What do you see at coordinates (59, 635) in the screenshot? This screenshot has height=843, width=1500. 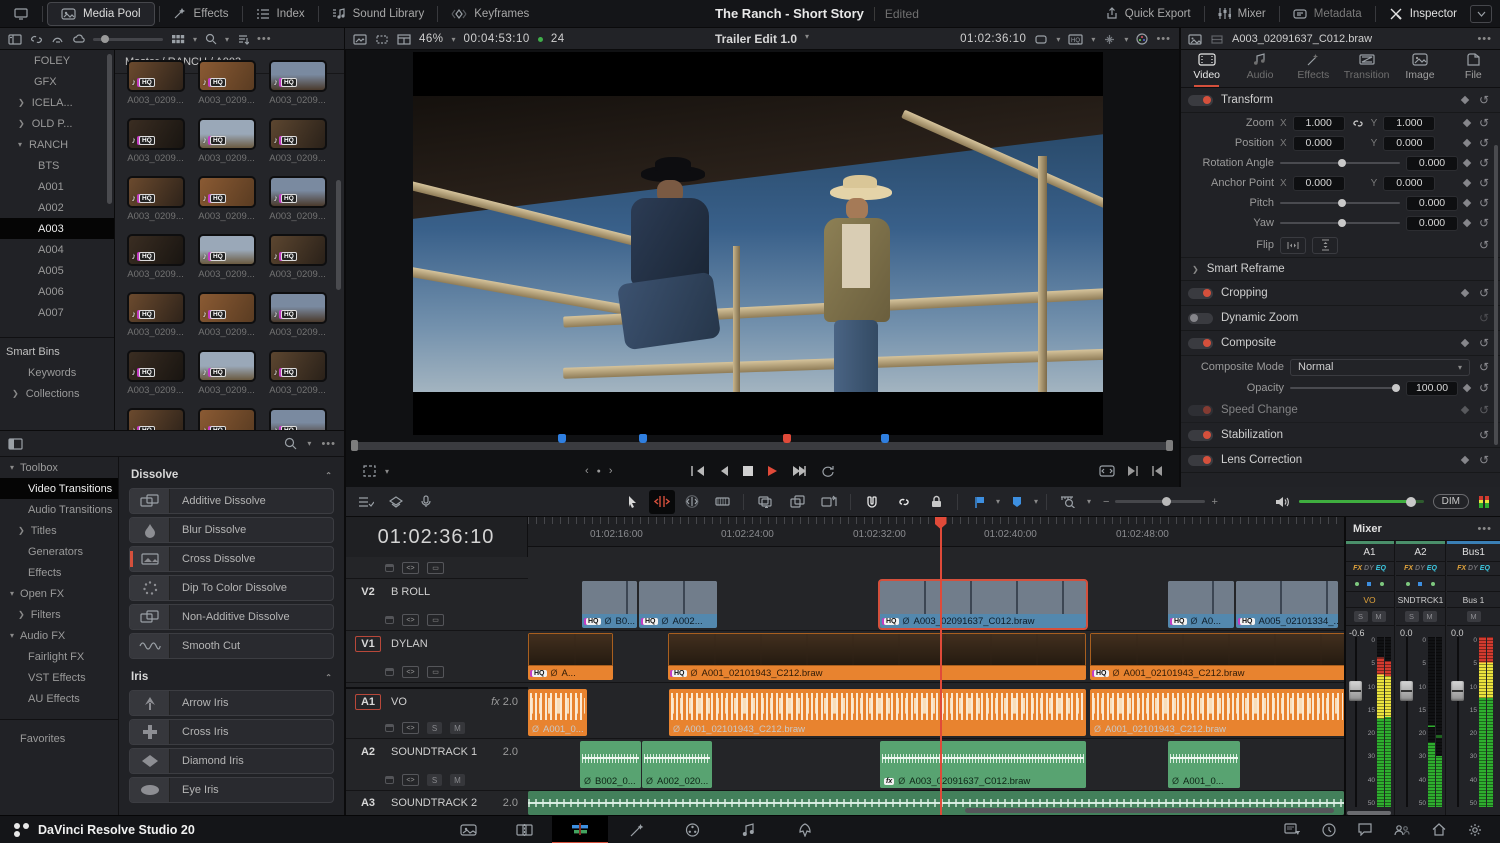 I see `nav-audio-fx: ▾ Audio FX` at bounding box center [59, 635].